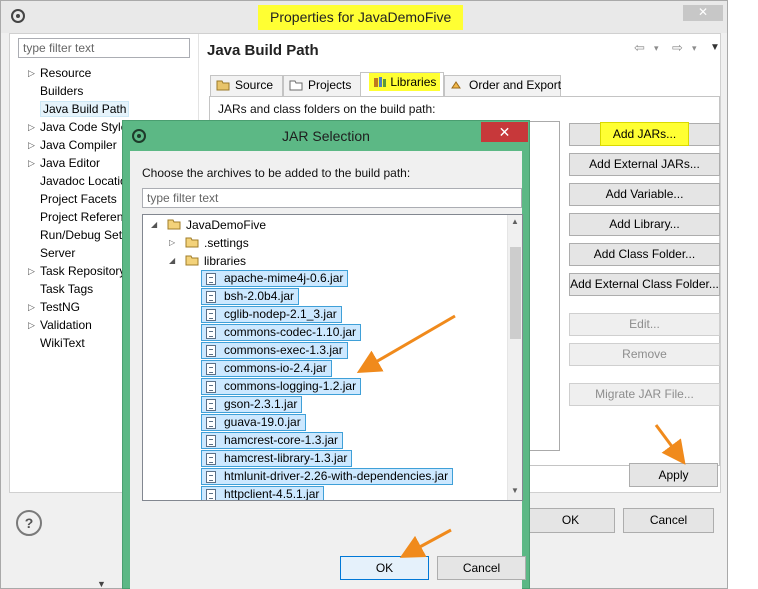  Describe the element at coordinates (102, 91) in the screenshot. I see `nav-item: Builders` at that location.